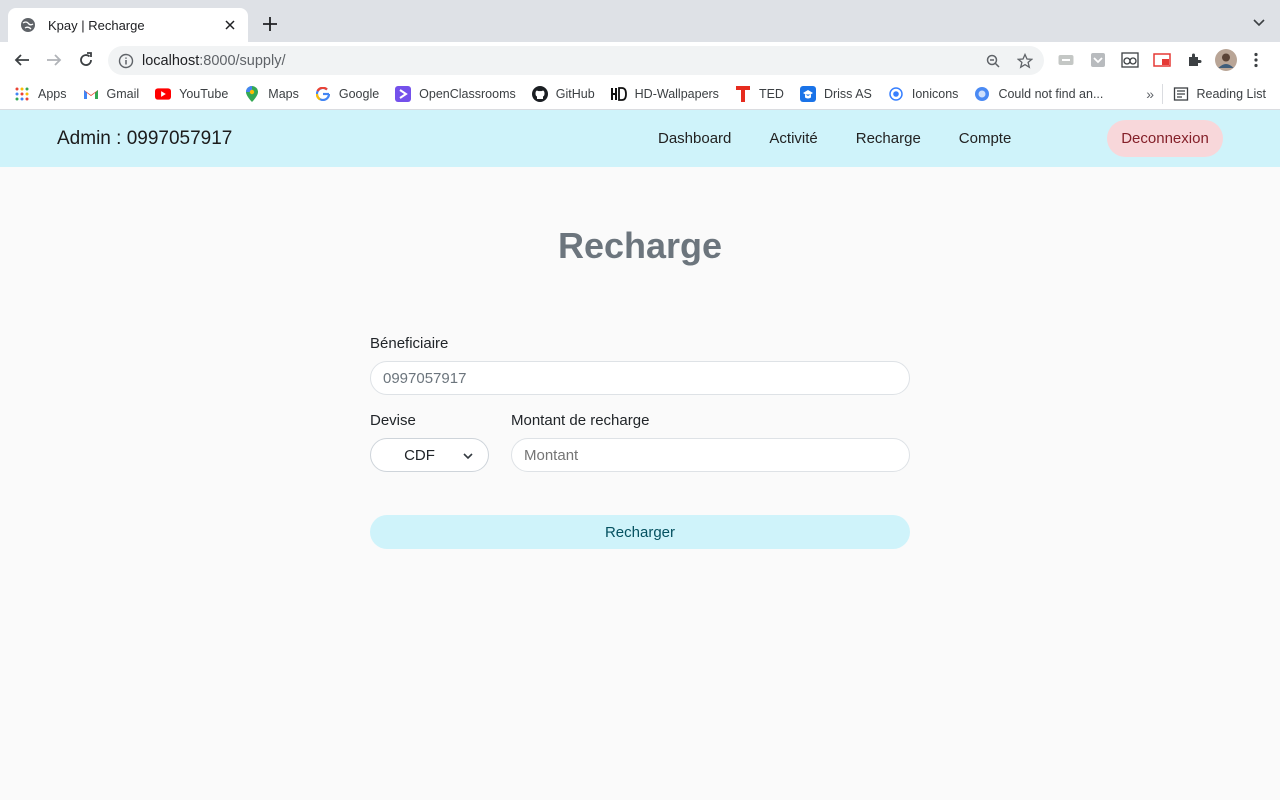 Image resolution: width=1280 pixels, height=800 pixels. Describe the element at coordinates (96, 25) in the screenshot. I see `tab-title: Kpay | Recharge` at that location.